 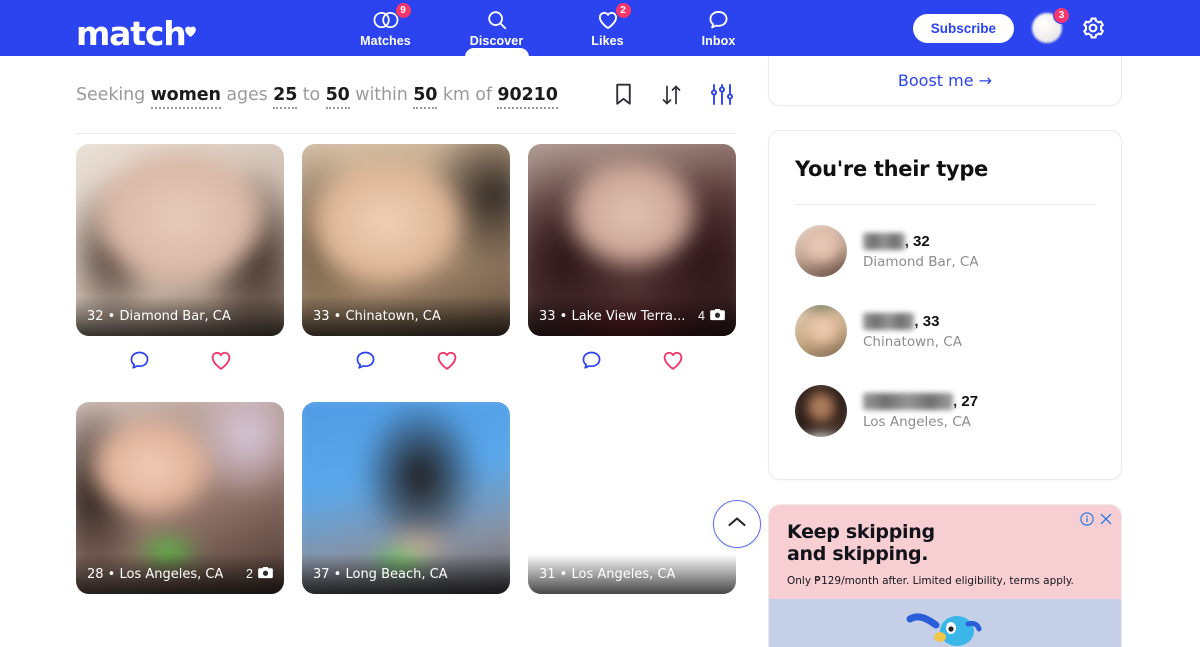 I want to click on seeking-label: Seeking, so click(x=111, y=94).